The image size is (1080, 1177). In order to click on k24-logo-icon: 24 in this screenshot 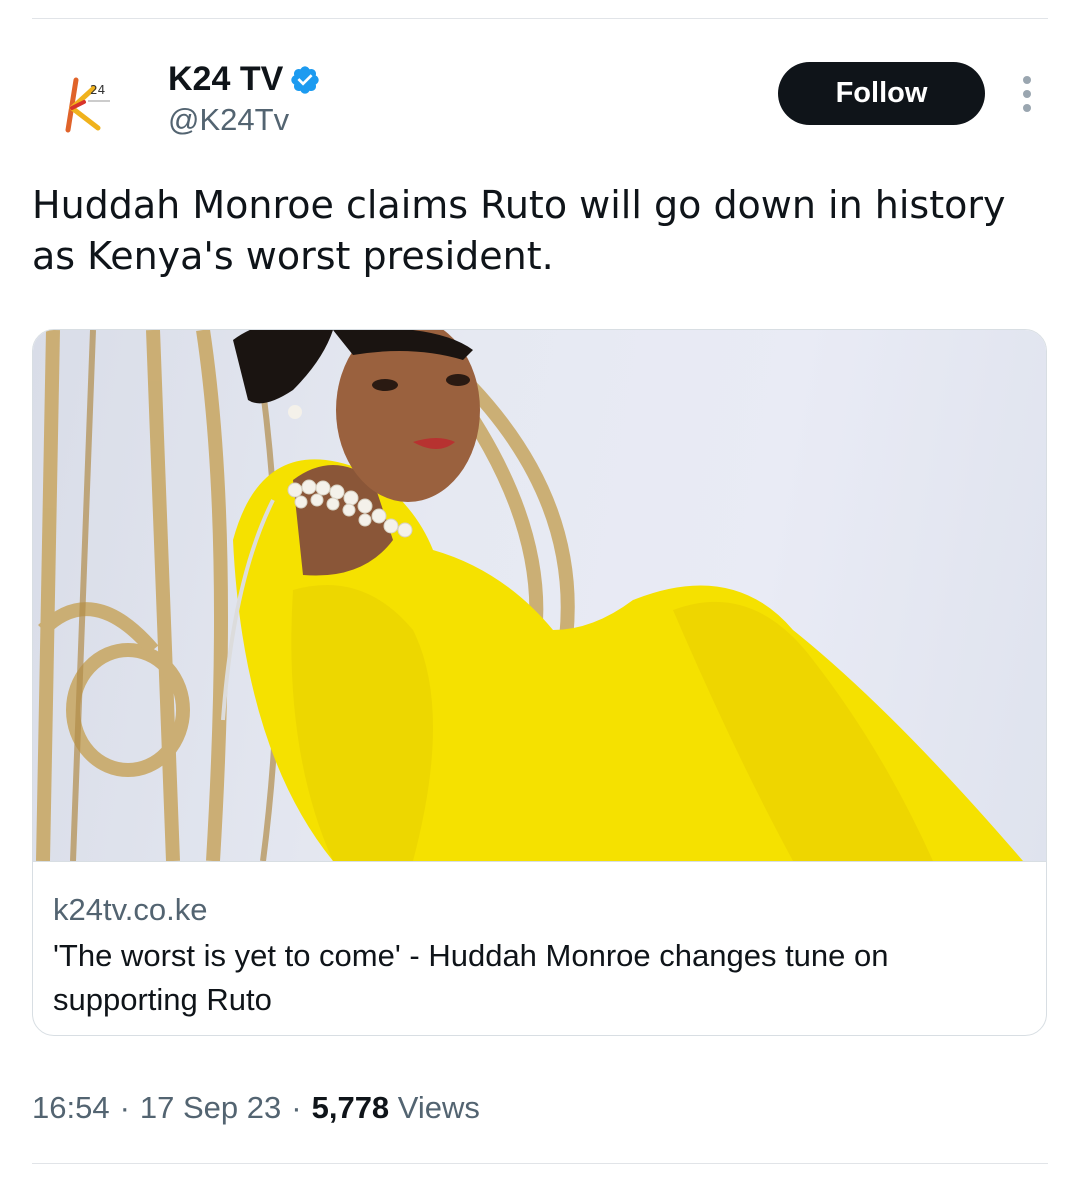, I will do `click(87, 105)`.